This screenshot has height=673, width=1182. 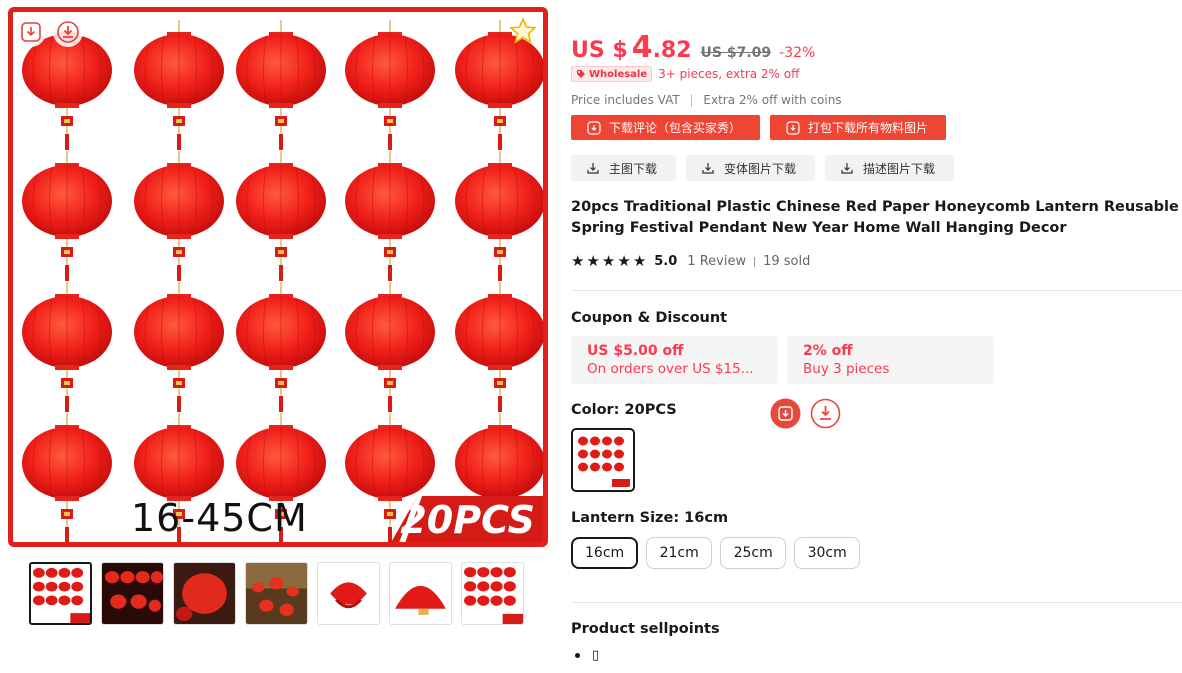 I want to click on coupon-amount: US $5.00 off, so click(x=635, y=351).